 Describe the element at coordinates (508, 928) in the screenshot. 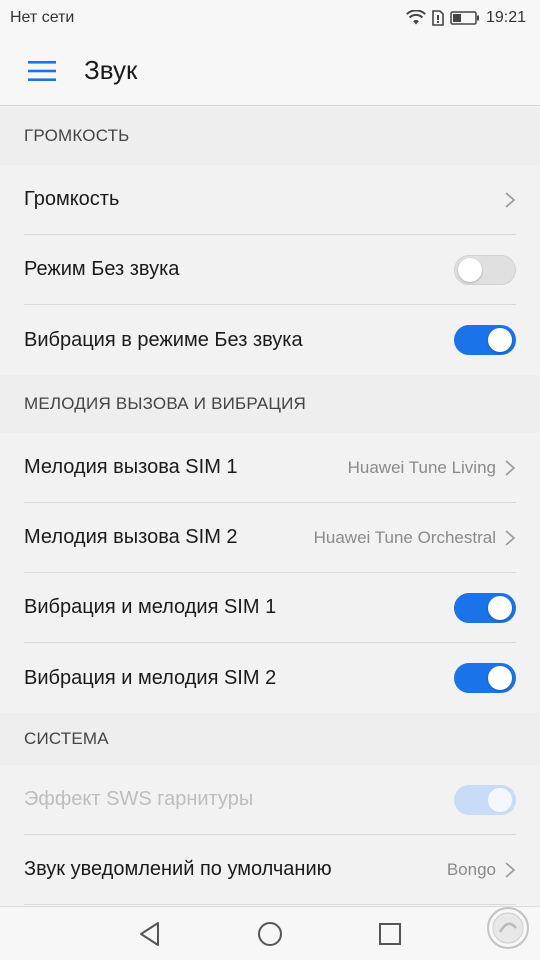

I see `watermark-logo-icon` at that location.